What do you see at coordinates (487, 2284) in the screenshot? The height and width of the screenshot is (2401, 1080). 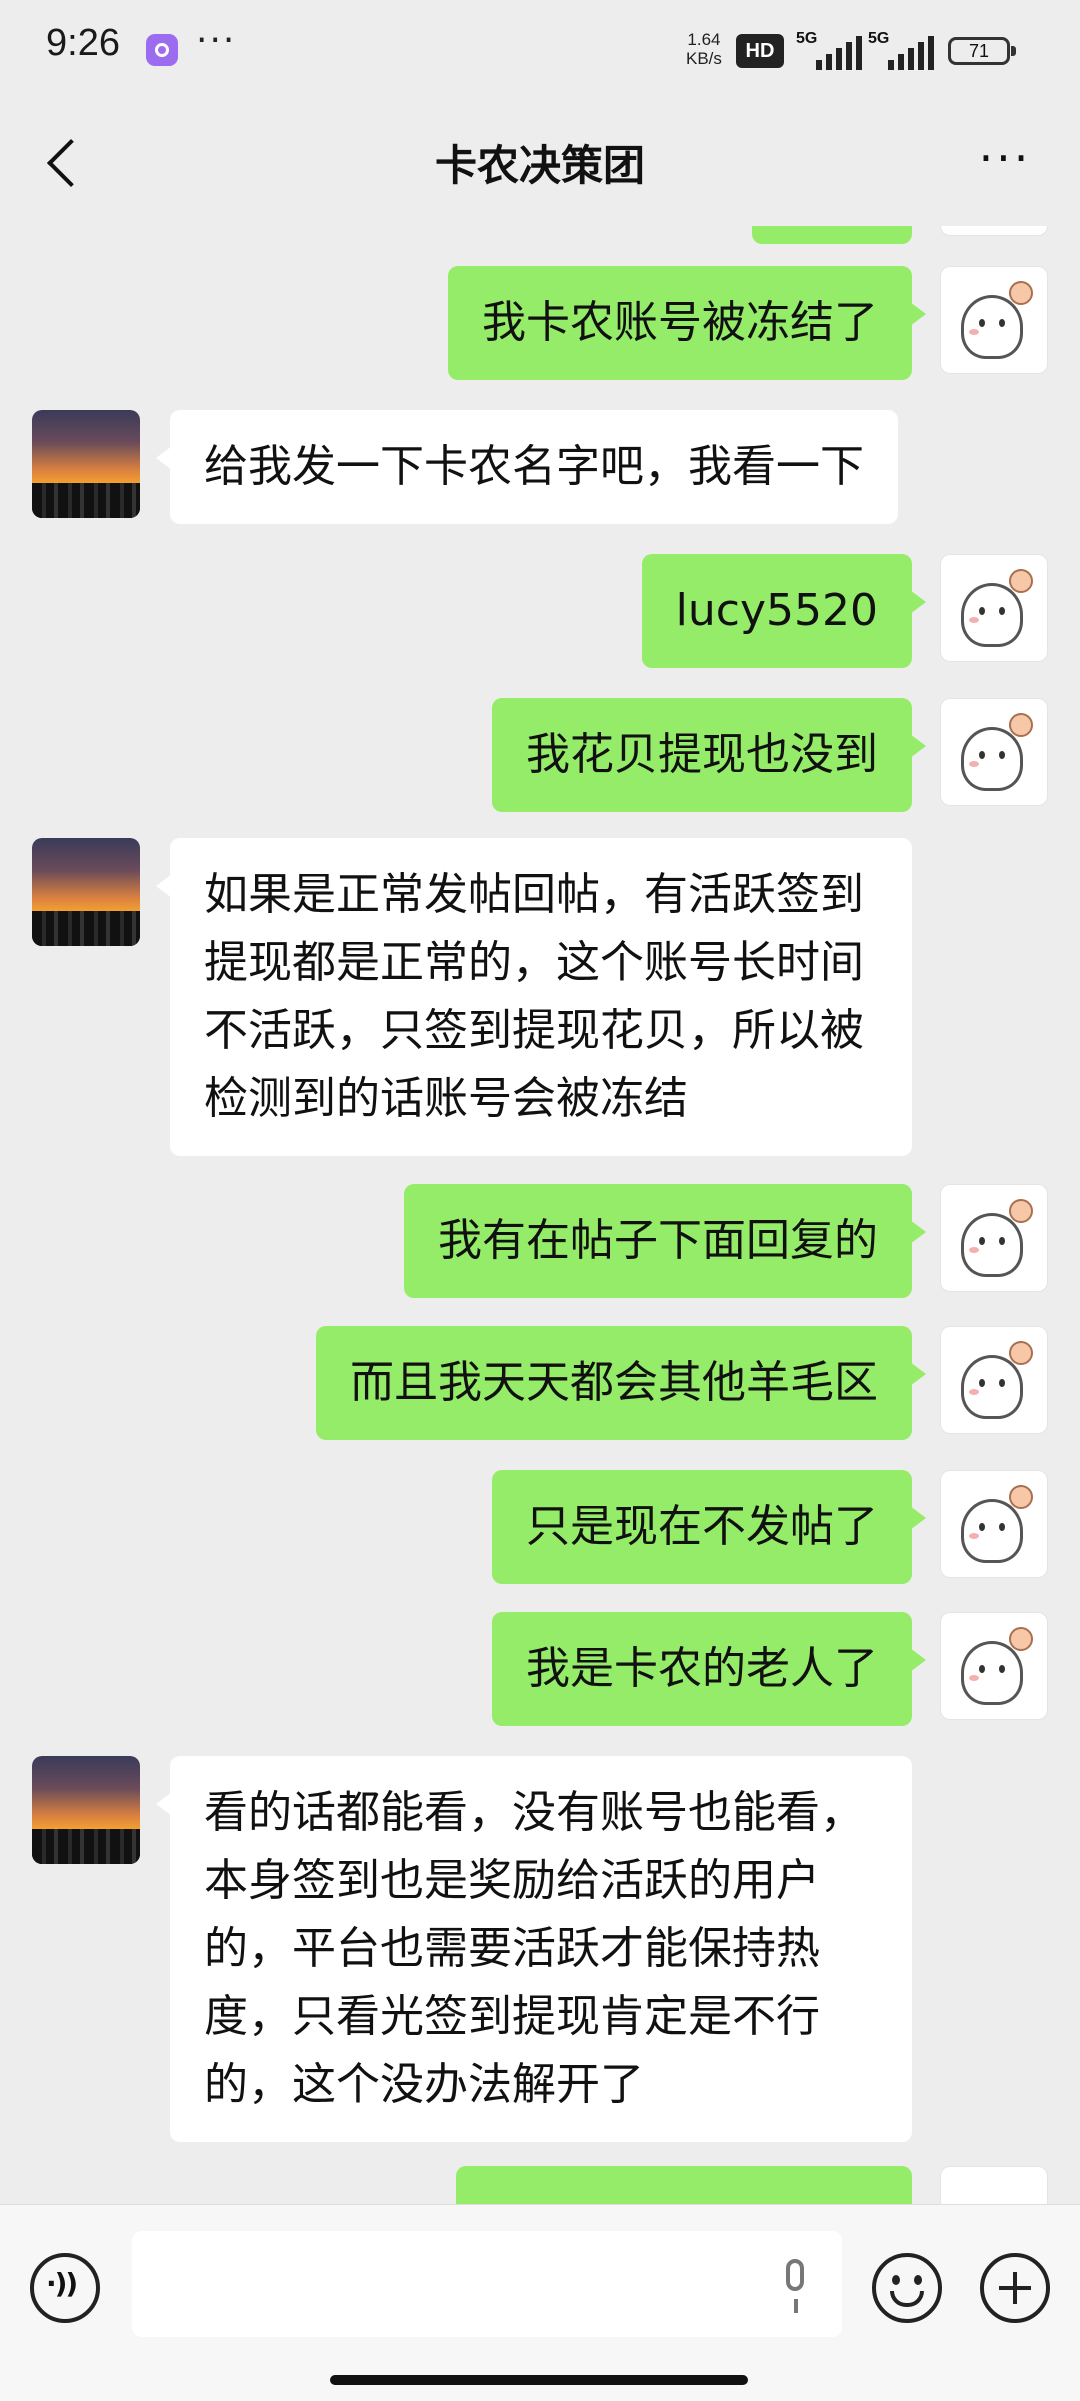 I see `message-input` at bounding box center [487, 2284].